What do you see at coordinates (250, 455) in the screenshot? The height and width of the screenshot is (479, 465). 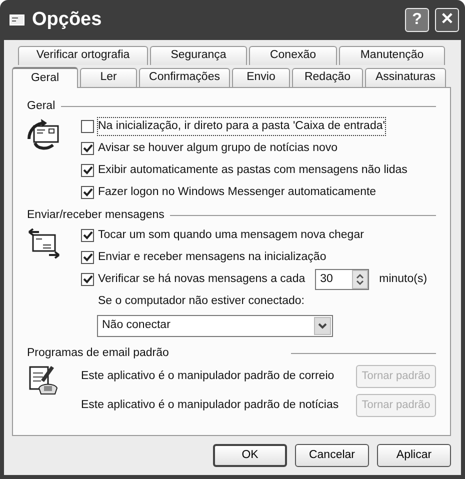 I see `dialog-button: OK` at bounding box center [250, 455].